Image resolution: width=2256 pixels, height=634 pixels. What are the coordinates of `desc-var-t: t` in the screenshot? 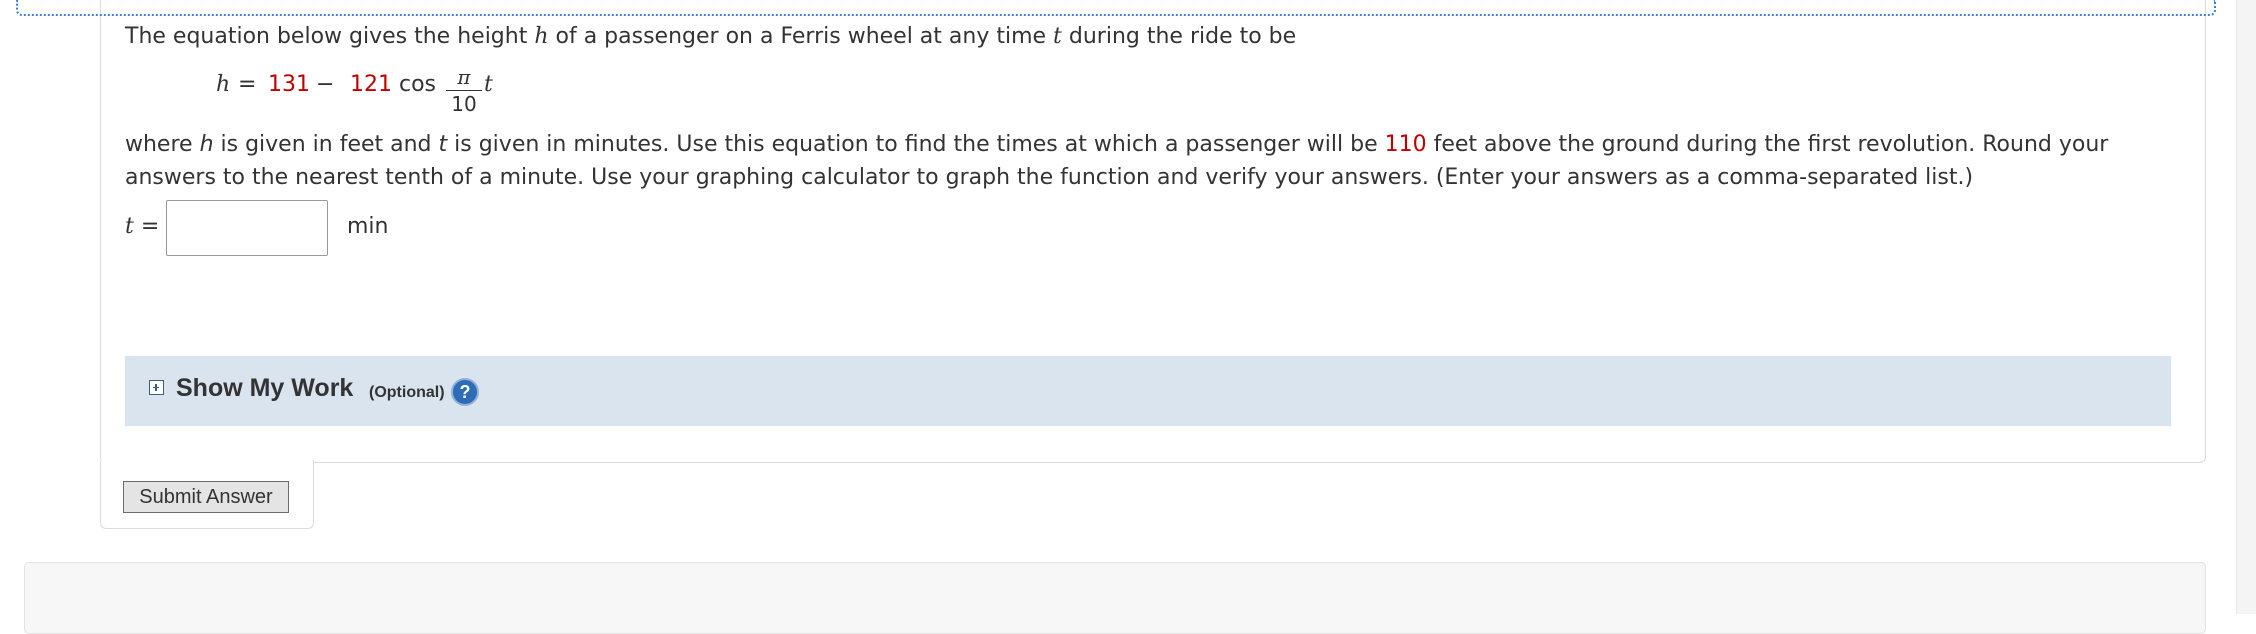 It's located at (443, 144).